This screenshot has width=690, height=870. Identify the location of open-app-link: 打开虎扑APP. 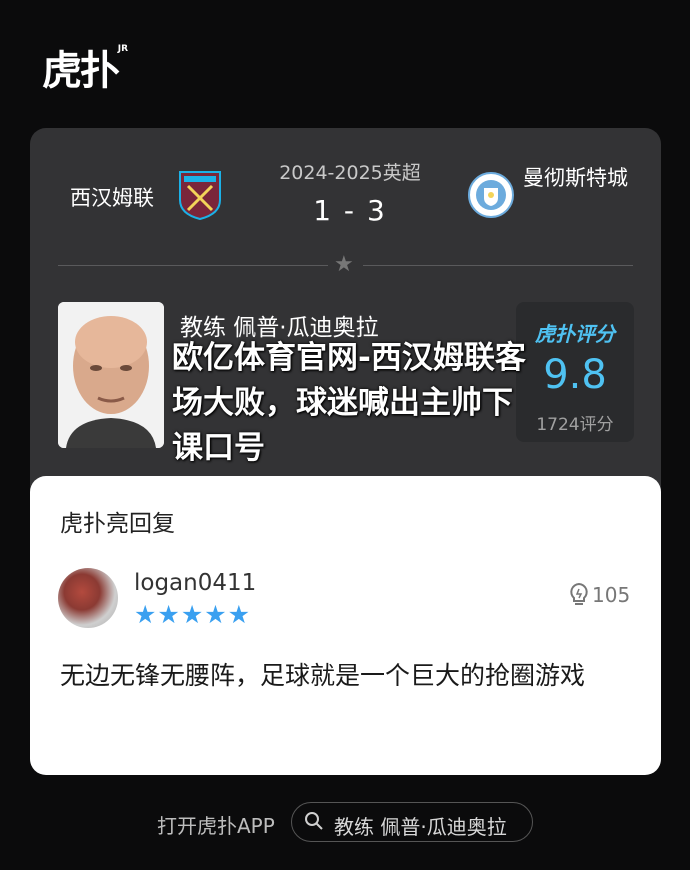
(216, 824).